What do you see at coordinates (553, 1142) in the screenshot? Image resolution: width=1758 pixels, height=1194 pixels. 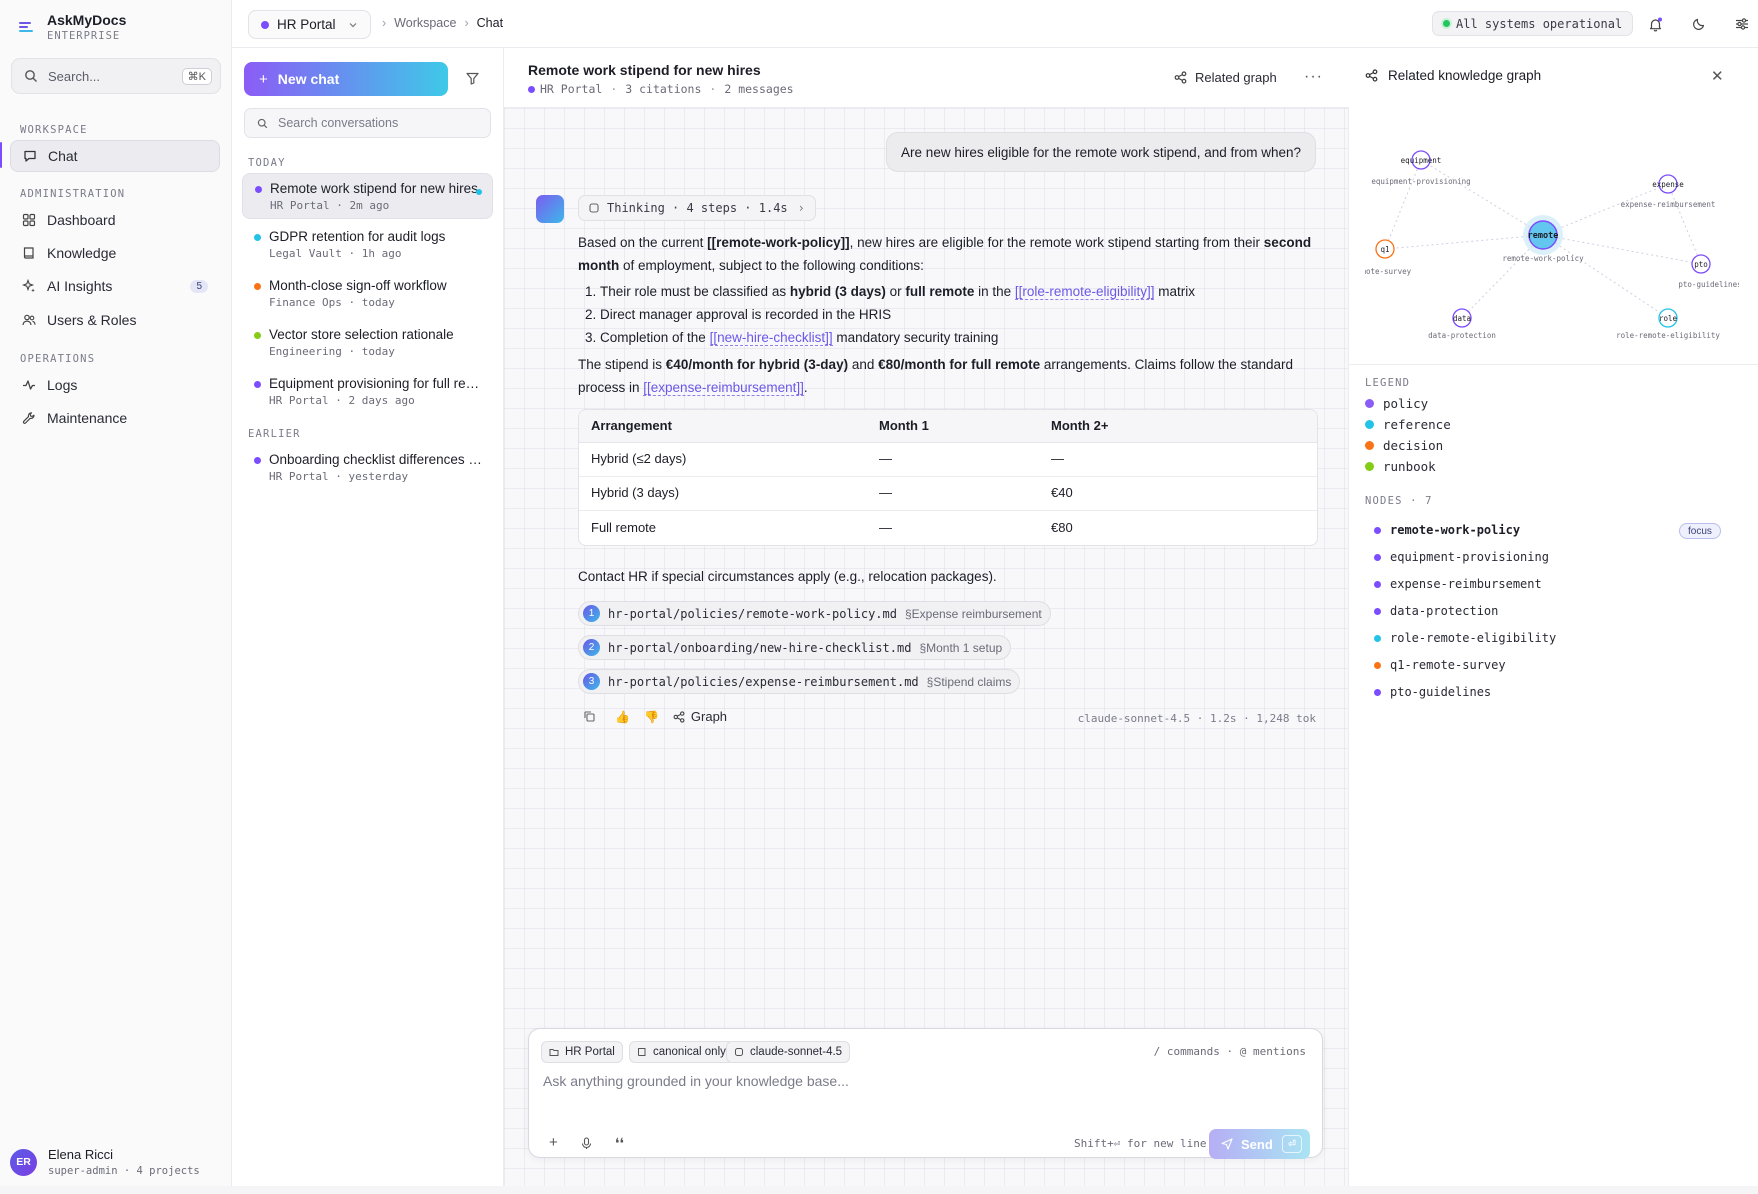 I see `attach-plus-icon: +` at bounding box center [553, 1142].